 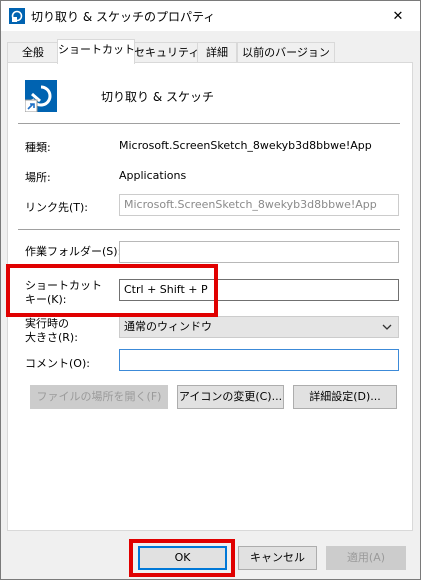 I want to click on target-field: Microsoft.ScreenSketch_8wekyb3d8bbwe!App, so click(x=259, y=205).